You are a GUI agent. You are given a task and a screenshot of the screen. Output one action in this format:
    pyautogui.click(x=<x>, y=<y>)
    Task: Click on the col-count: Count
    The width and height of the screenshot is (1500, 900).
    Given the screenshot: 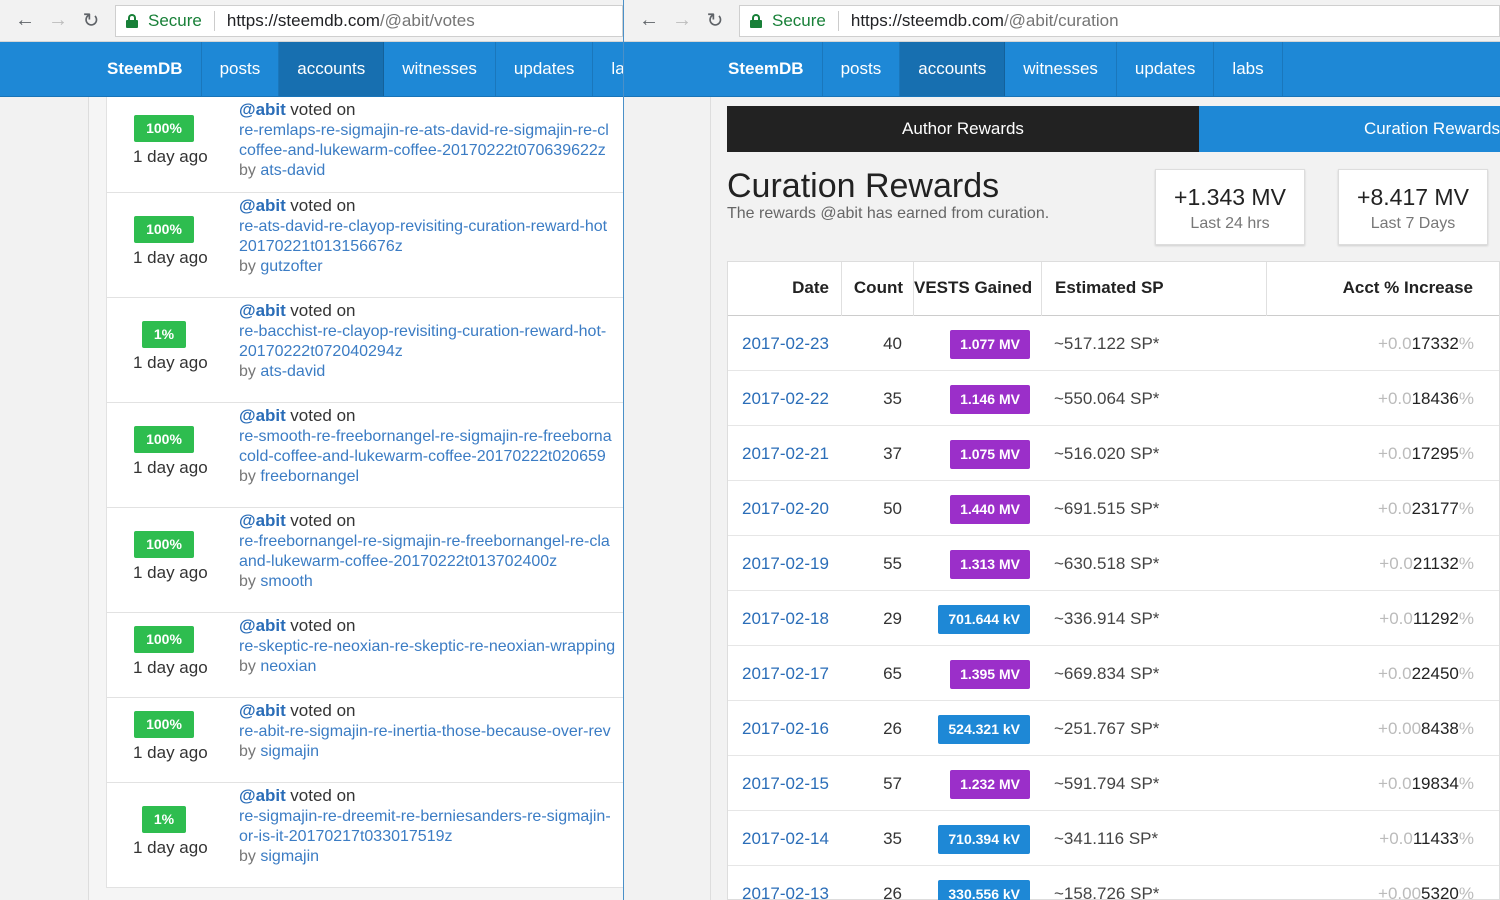 What is the action you would take?
    pyautogui.click(x=878, y=289)
    